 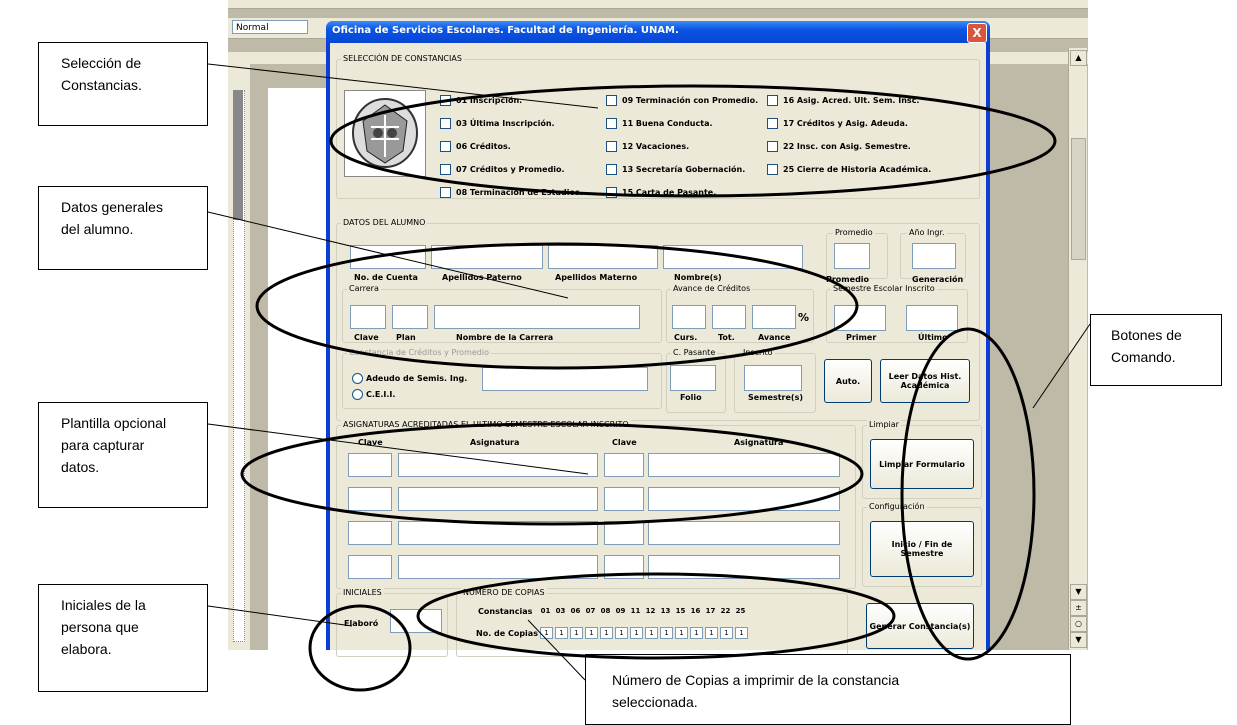 I want to click on leader-botones, so click(x=1061, y=366).